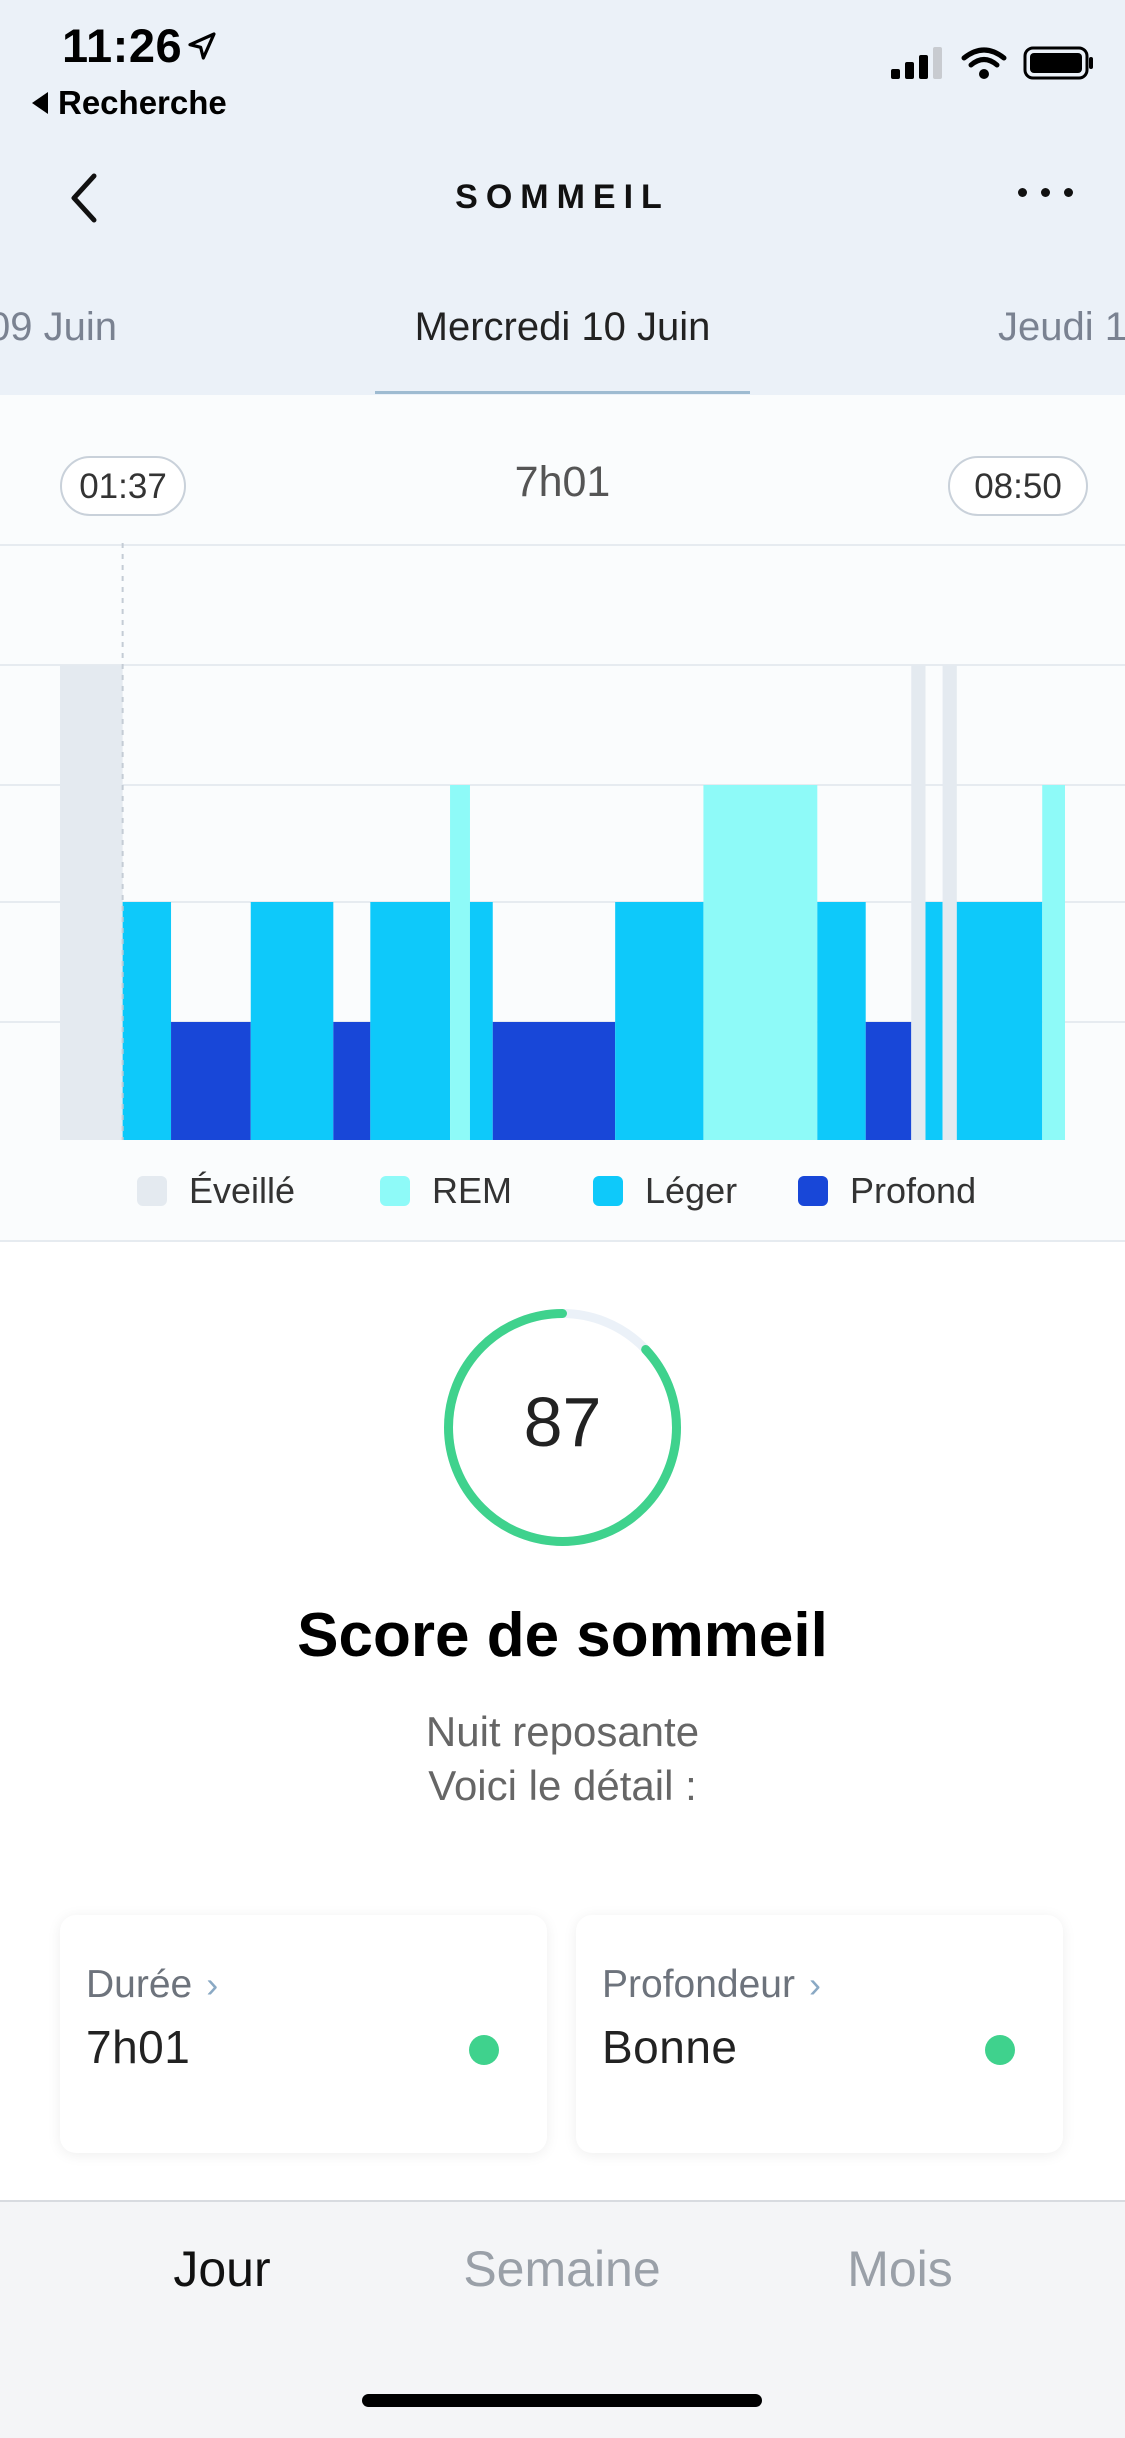 The width and height of the screenshot is (1125, 2438). Describe the element at coordinates (202, 46) in the screenshot. I see `location-arrow-icon` at that location.